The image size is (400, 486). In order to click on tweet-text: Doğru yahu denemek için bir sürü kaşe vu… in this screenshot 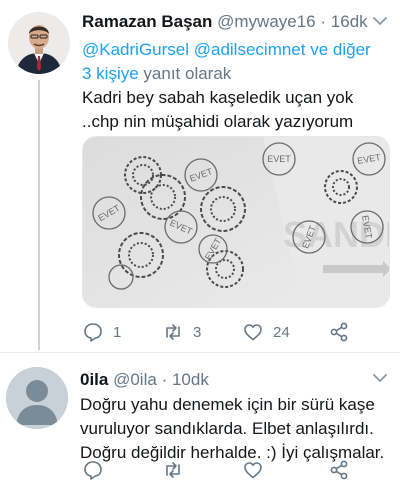, I will do `click(232, 428)`.